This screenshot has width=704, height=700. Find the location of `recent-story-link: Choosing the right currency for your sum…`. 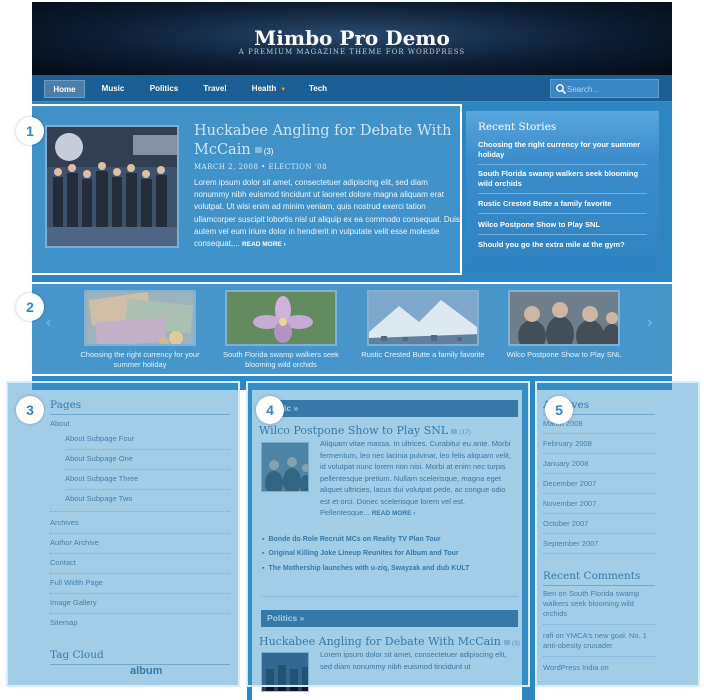

recent-story-link: Choosing the right currency for your sum… is located at coordinates (562, 150).